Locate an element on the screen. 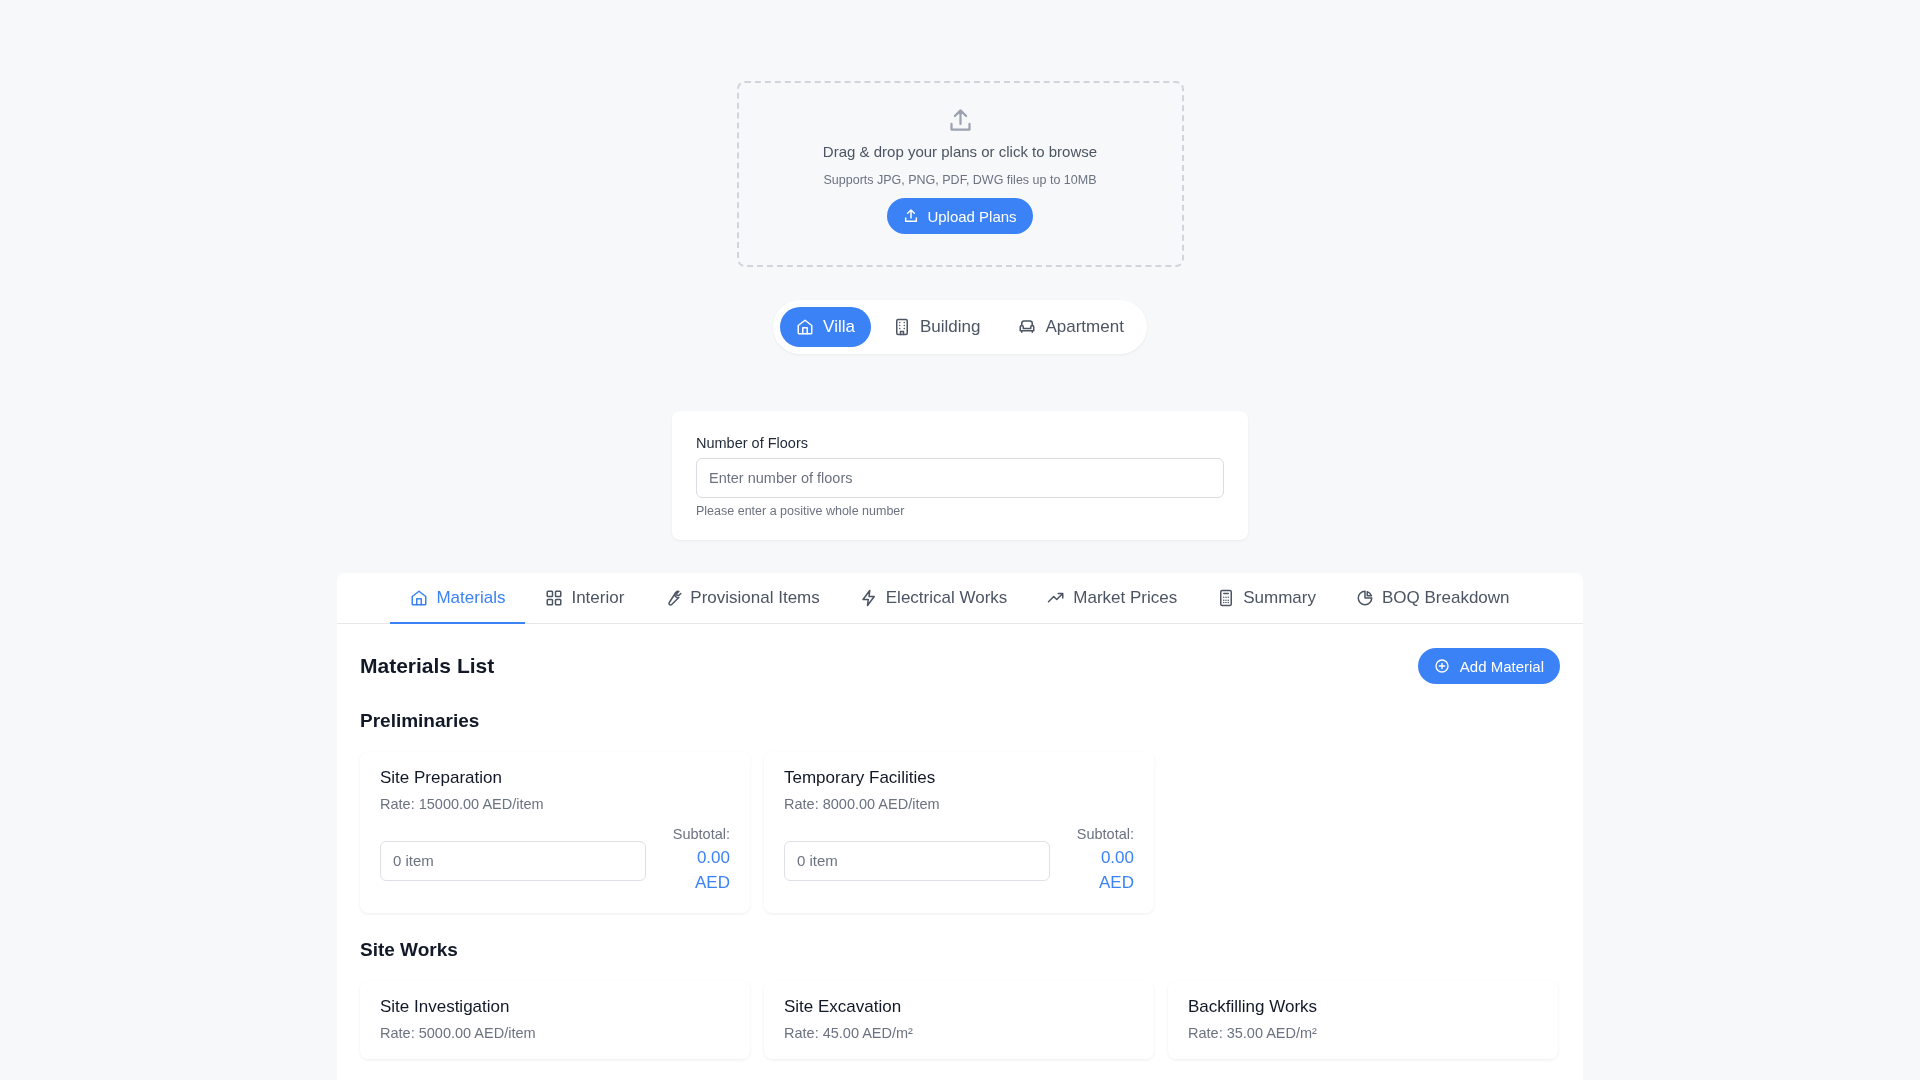  material-name: Backfilling Works is located at coordinates (1253, 1007).